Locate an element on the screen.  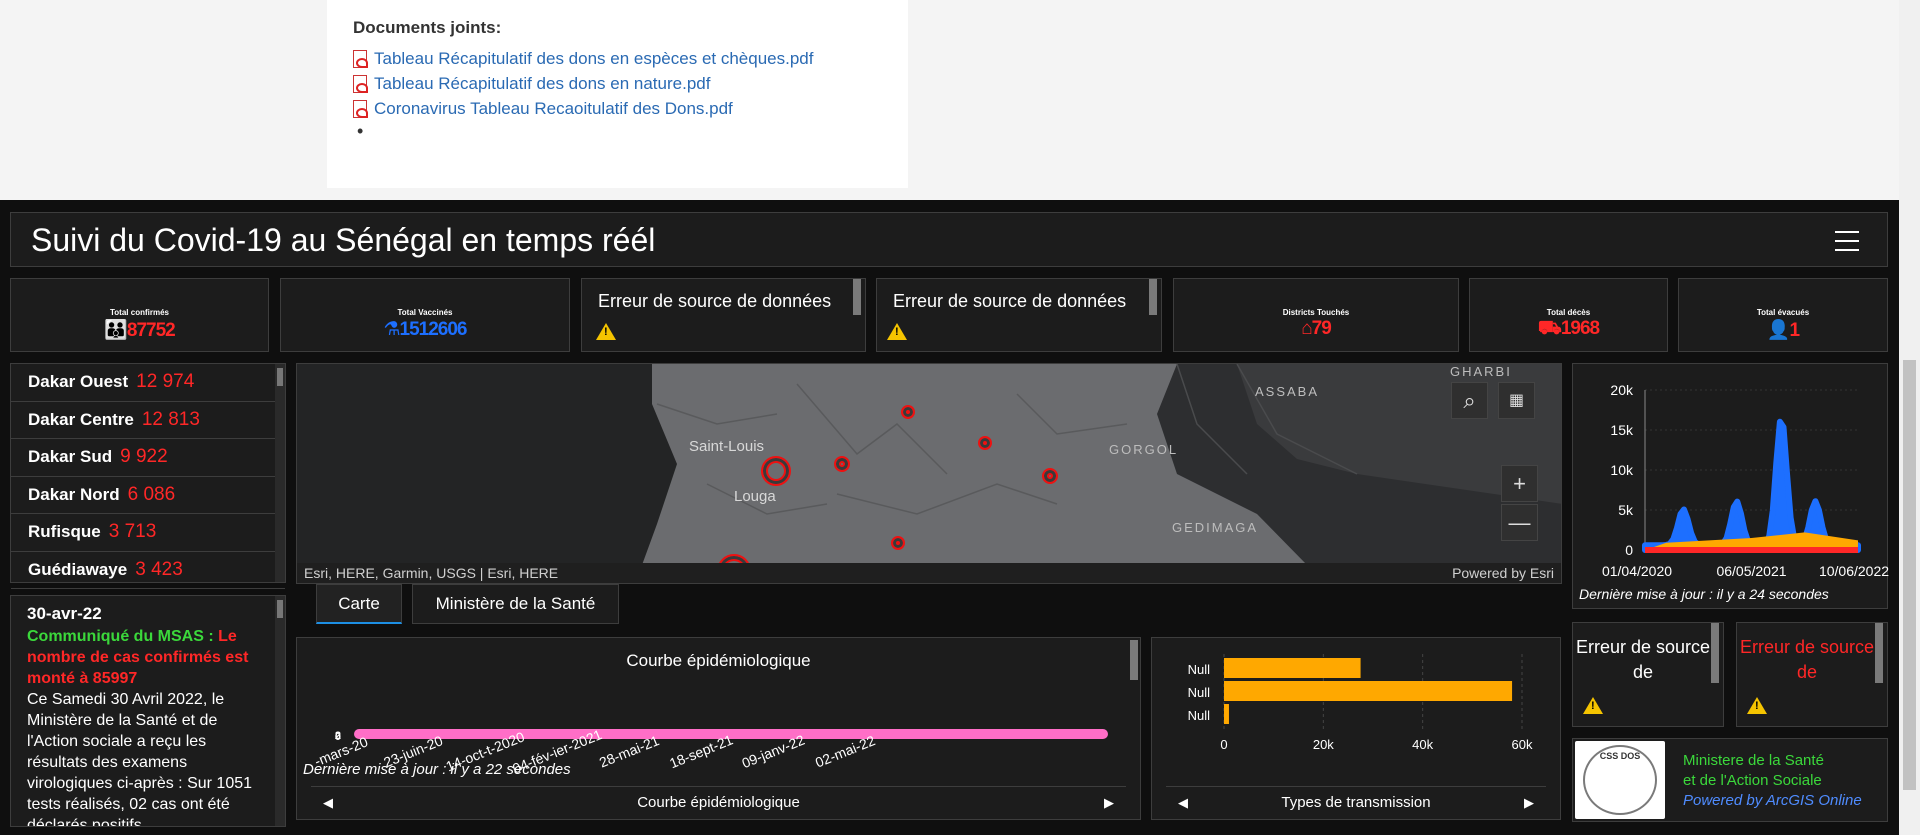
arcgis-link: Powered by ArcGIS Online is located at coordinates (1772, 801).